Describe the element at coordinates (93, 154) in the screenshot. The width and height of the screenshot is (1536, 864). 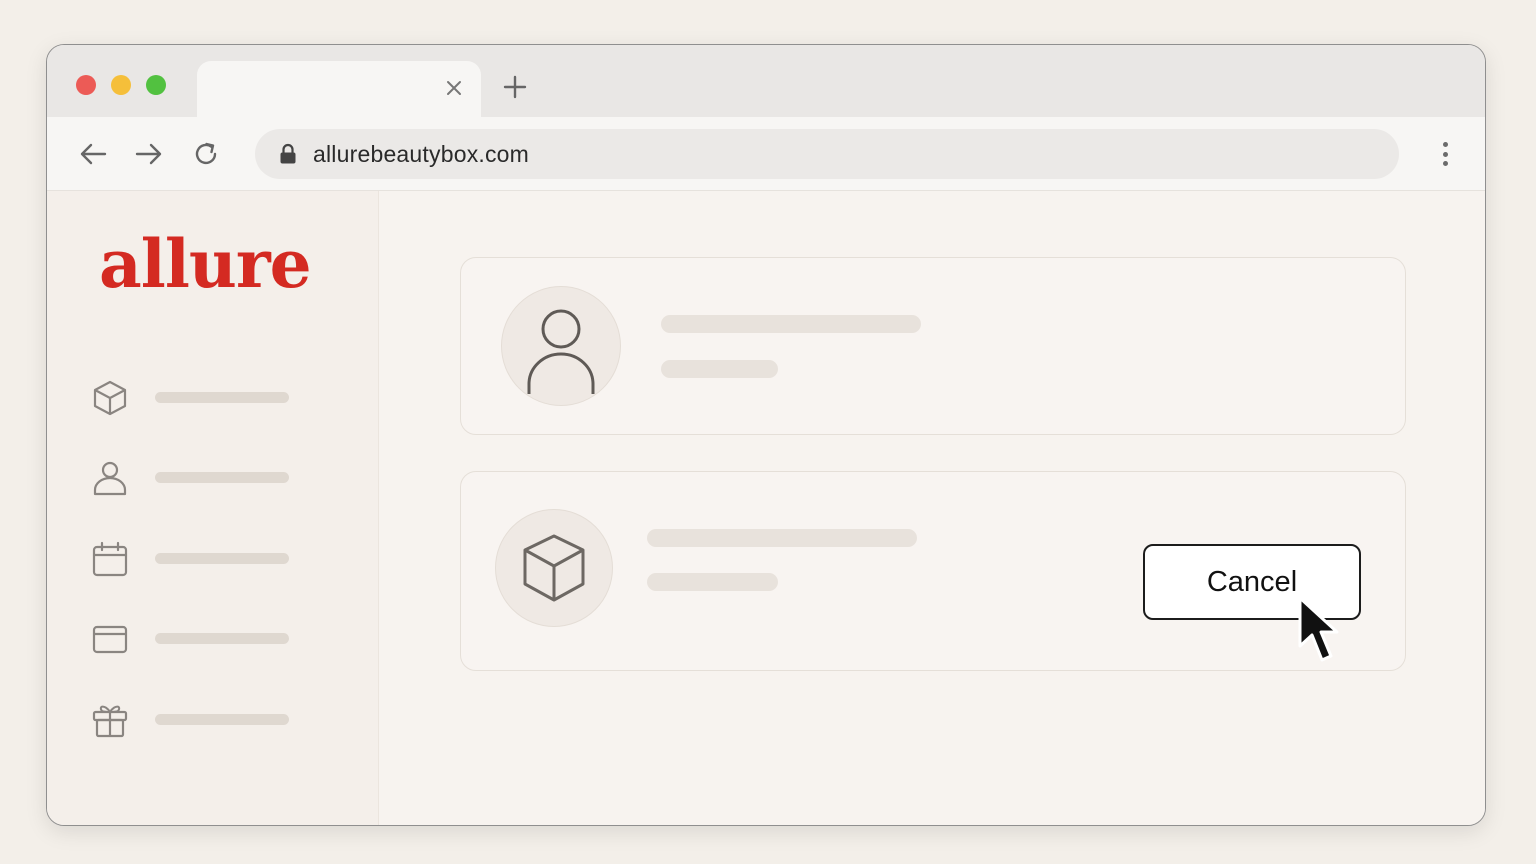
I see `back-arrow-icon` at that location.